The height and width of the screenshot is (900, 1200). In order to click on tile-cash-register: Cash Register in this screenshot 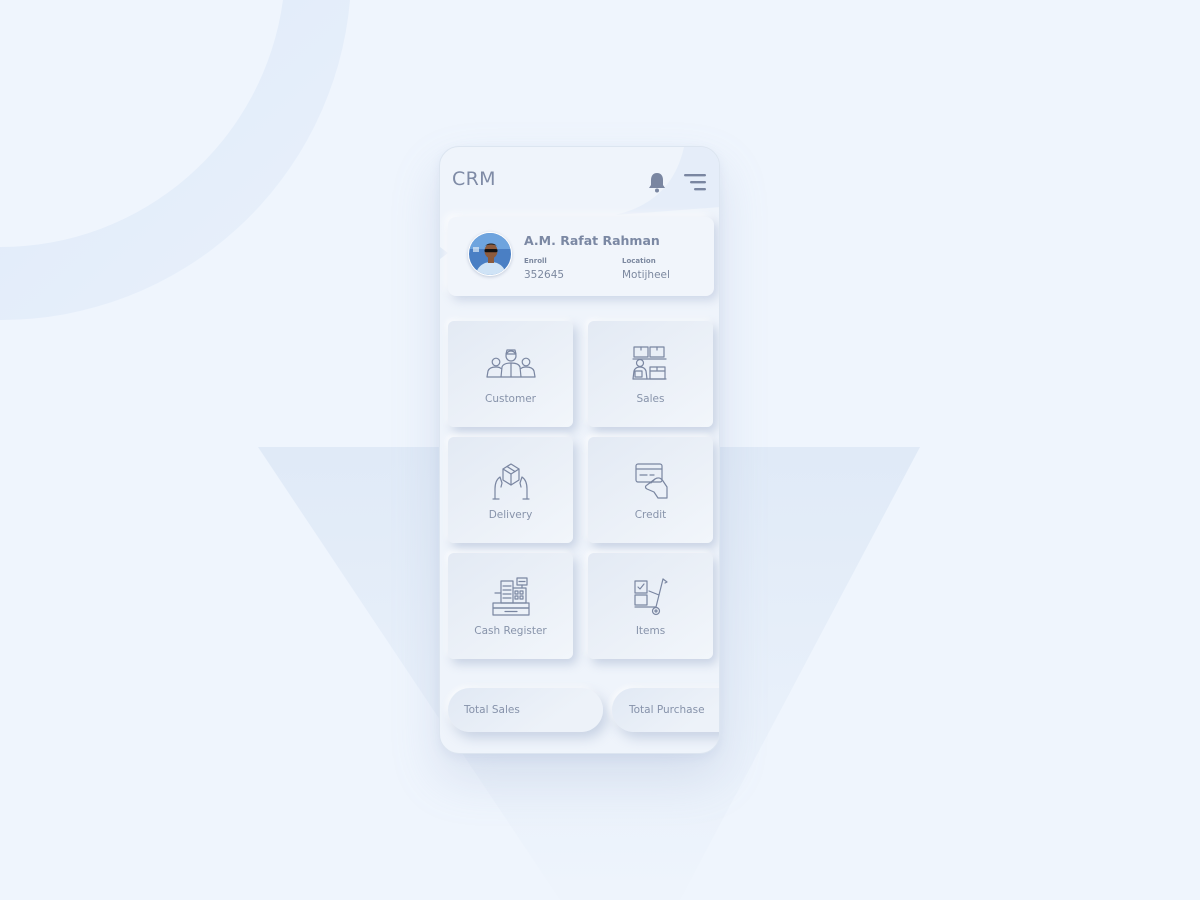, I will do `click(510, 606)`.